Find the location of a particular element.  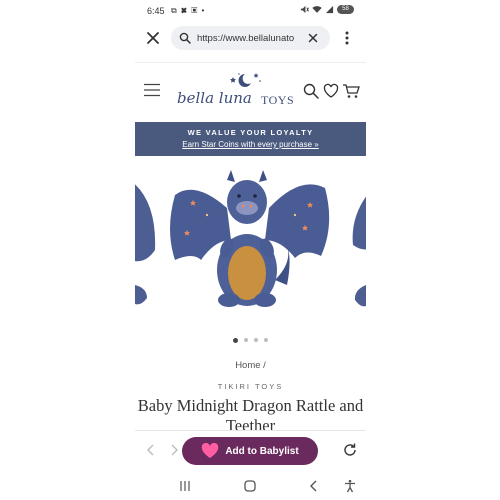

android-nav-bar is located at coordinates (250, 486).